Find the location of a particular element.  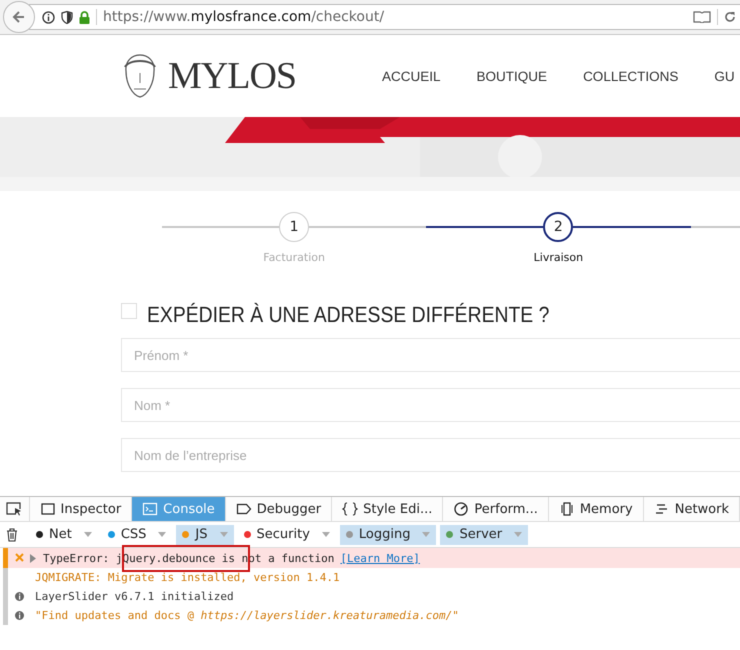

style-tool-icon is located at coordinates (350, 509).